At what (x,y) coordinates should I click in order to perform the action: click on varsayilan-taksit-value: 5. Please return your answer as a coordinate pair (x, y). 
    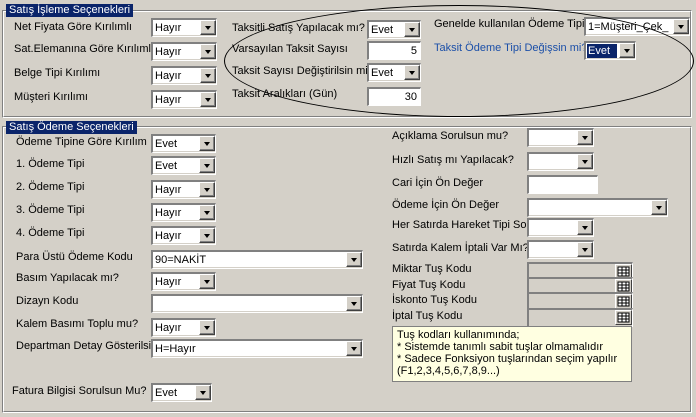
    Looking at the image, I should click on (413, 51).